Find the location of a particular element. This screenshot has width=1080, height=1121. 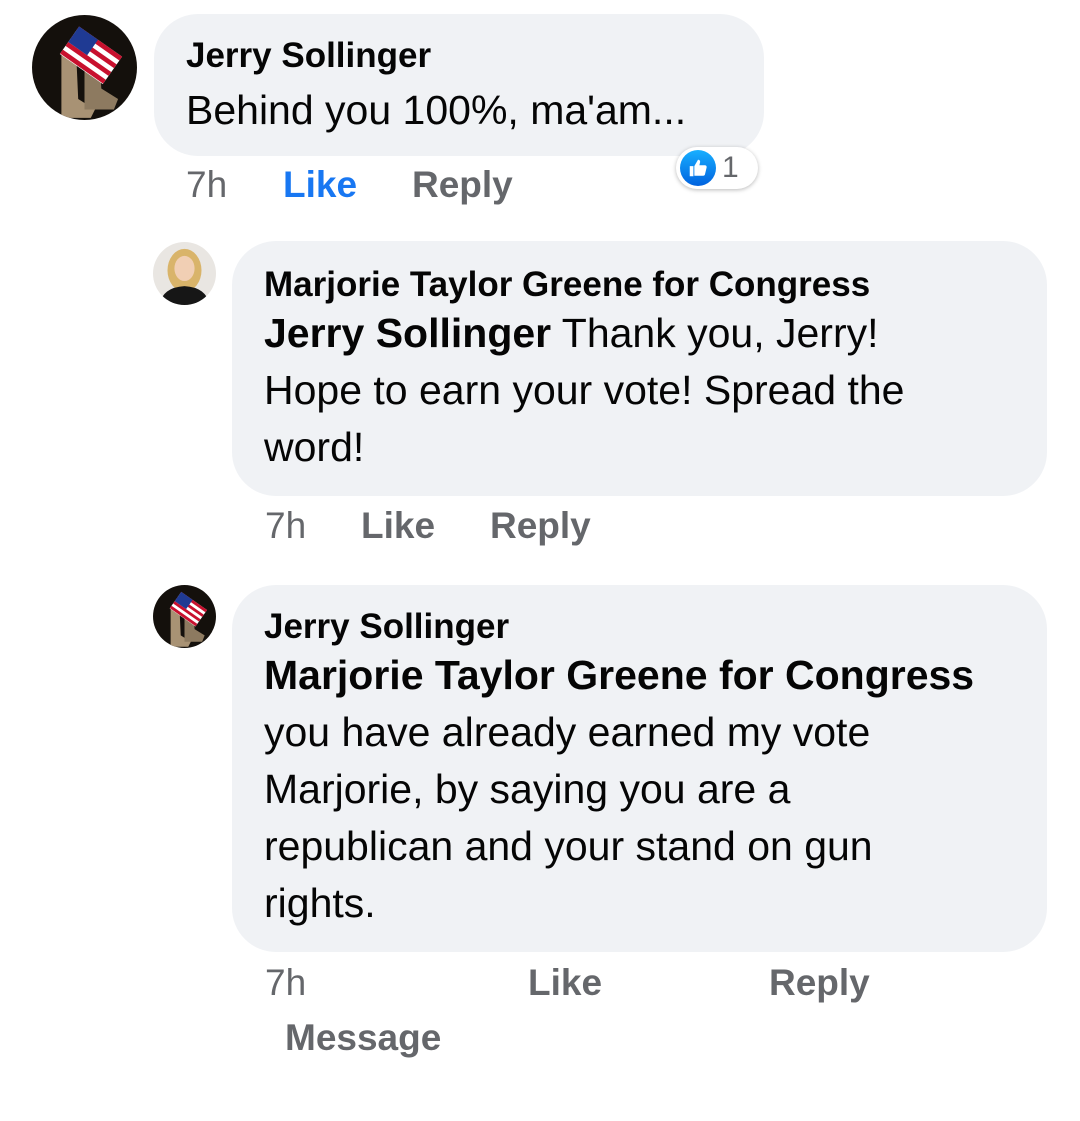

reply-actions: 7h Like Reply Message is located at coordinates (540, 1017).